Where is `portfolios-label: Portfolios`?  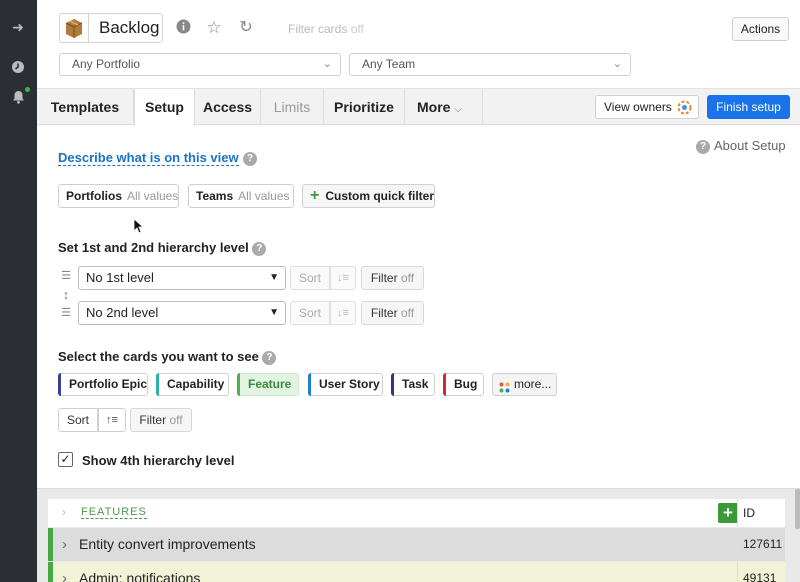
portfolios-label: Portfolios is located at coordinates (94, 196).